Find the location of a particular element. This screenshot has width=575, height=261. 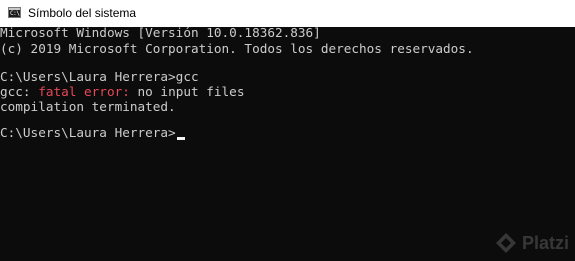

console-line-terminated: compilation terminated. is located at coordinates (88, 106).